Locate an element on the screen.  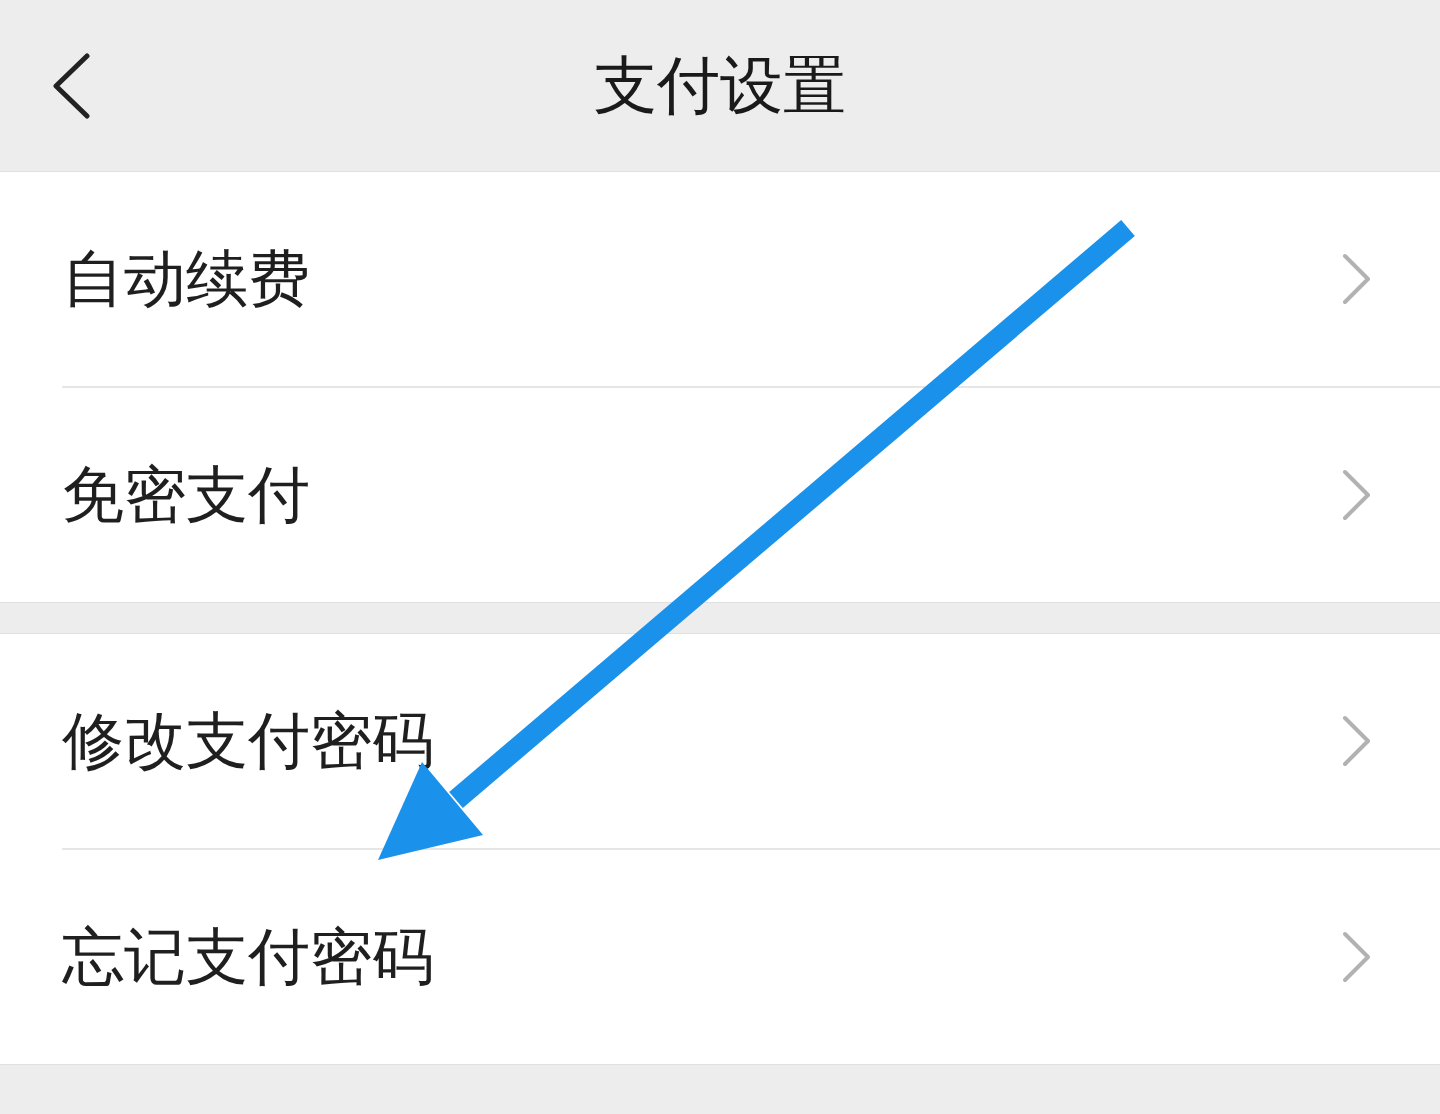
page-title: 支付设置 is located at coordinates (720, 85).